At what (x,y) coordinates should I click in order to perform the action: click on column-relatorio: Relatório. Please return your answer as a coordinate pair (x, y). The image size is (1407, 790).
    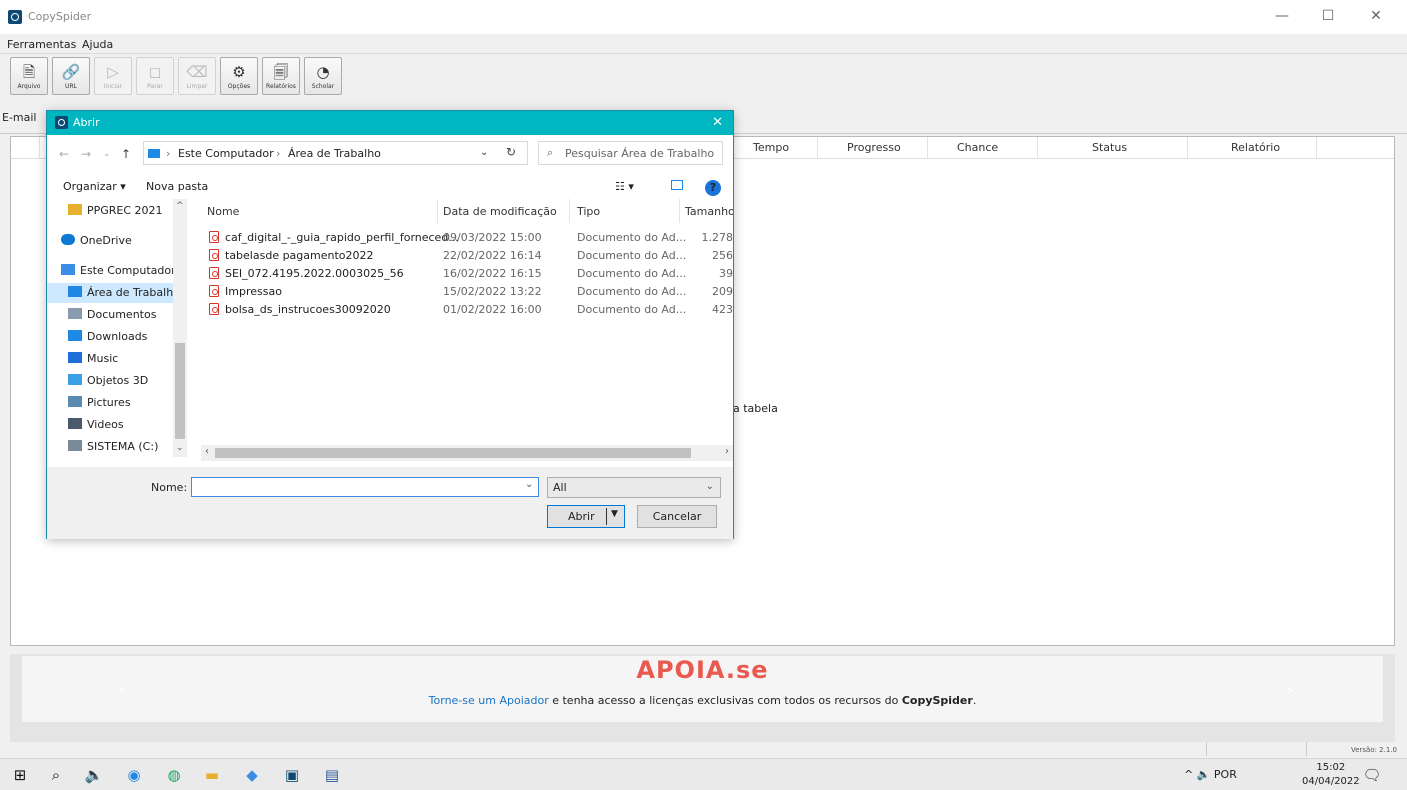
    Looking at the image, I should click on (1255, 147).